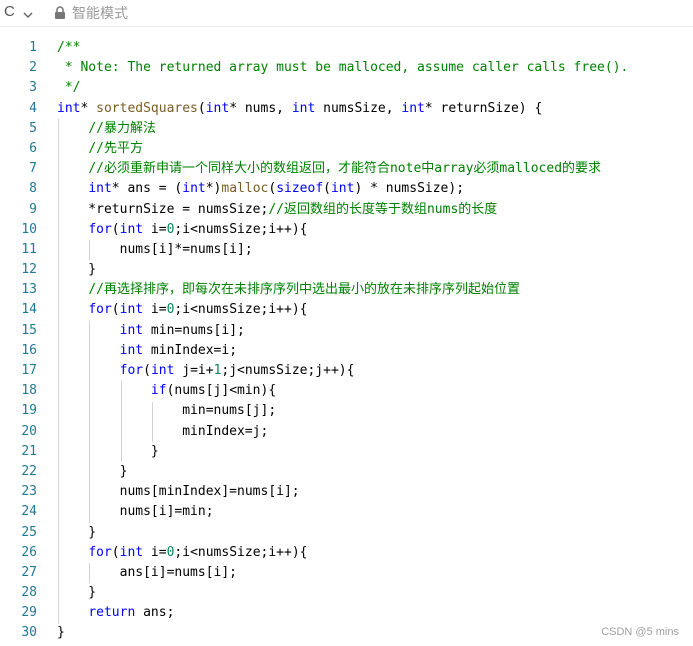 The image size is (693, 646). I want to click on code-token: min=nums[i];, so click(194, 330).